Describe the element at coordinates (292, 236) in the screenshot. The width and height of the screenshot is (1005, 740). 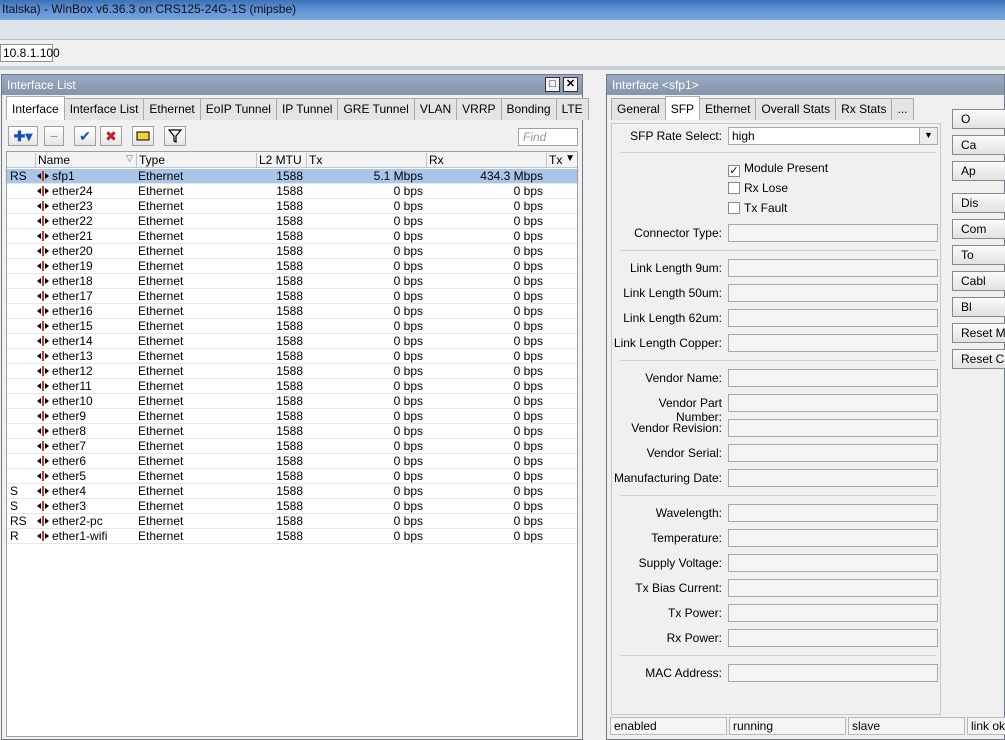
I see `table-row: ether21 Ethernet 1588 0 bps 0 bps` at that location.